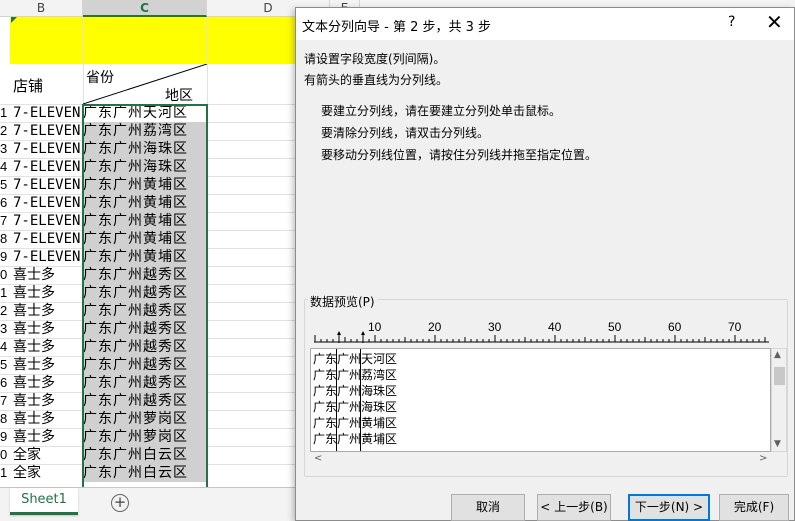 The height and width of the screenshot is (521, 795). Describe the element at coordinates (488, 507) in the screenshot. I see `cancel-button: 取消` at that location.